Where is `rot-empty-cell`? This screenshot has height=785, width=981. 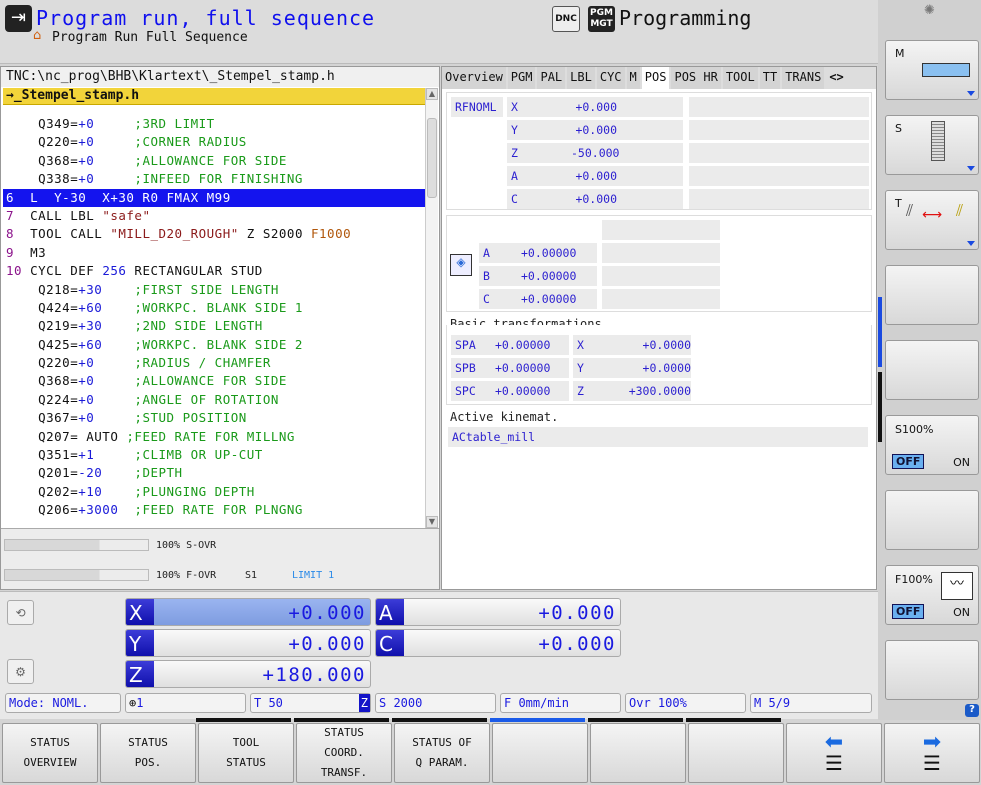 rot-empty-cell is located at coordinates (661, 299).